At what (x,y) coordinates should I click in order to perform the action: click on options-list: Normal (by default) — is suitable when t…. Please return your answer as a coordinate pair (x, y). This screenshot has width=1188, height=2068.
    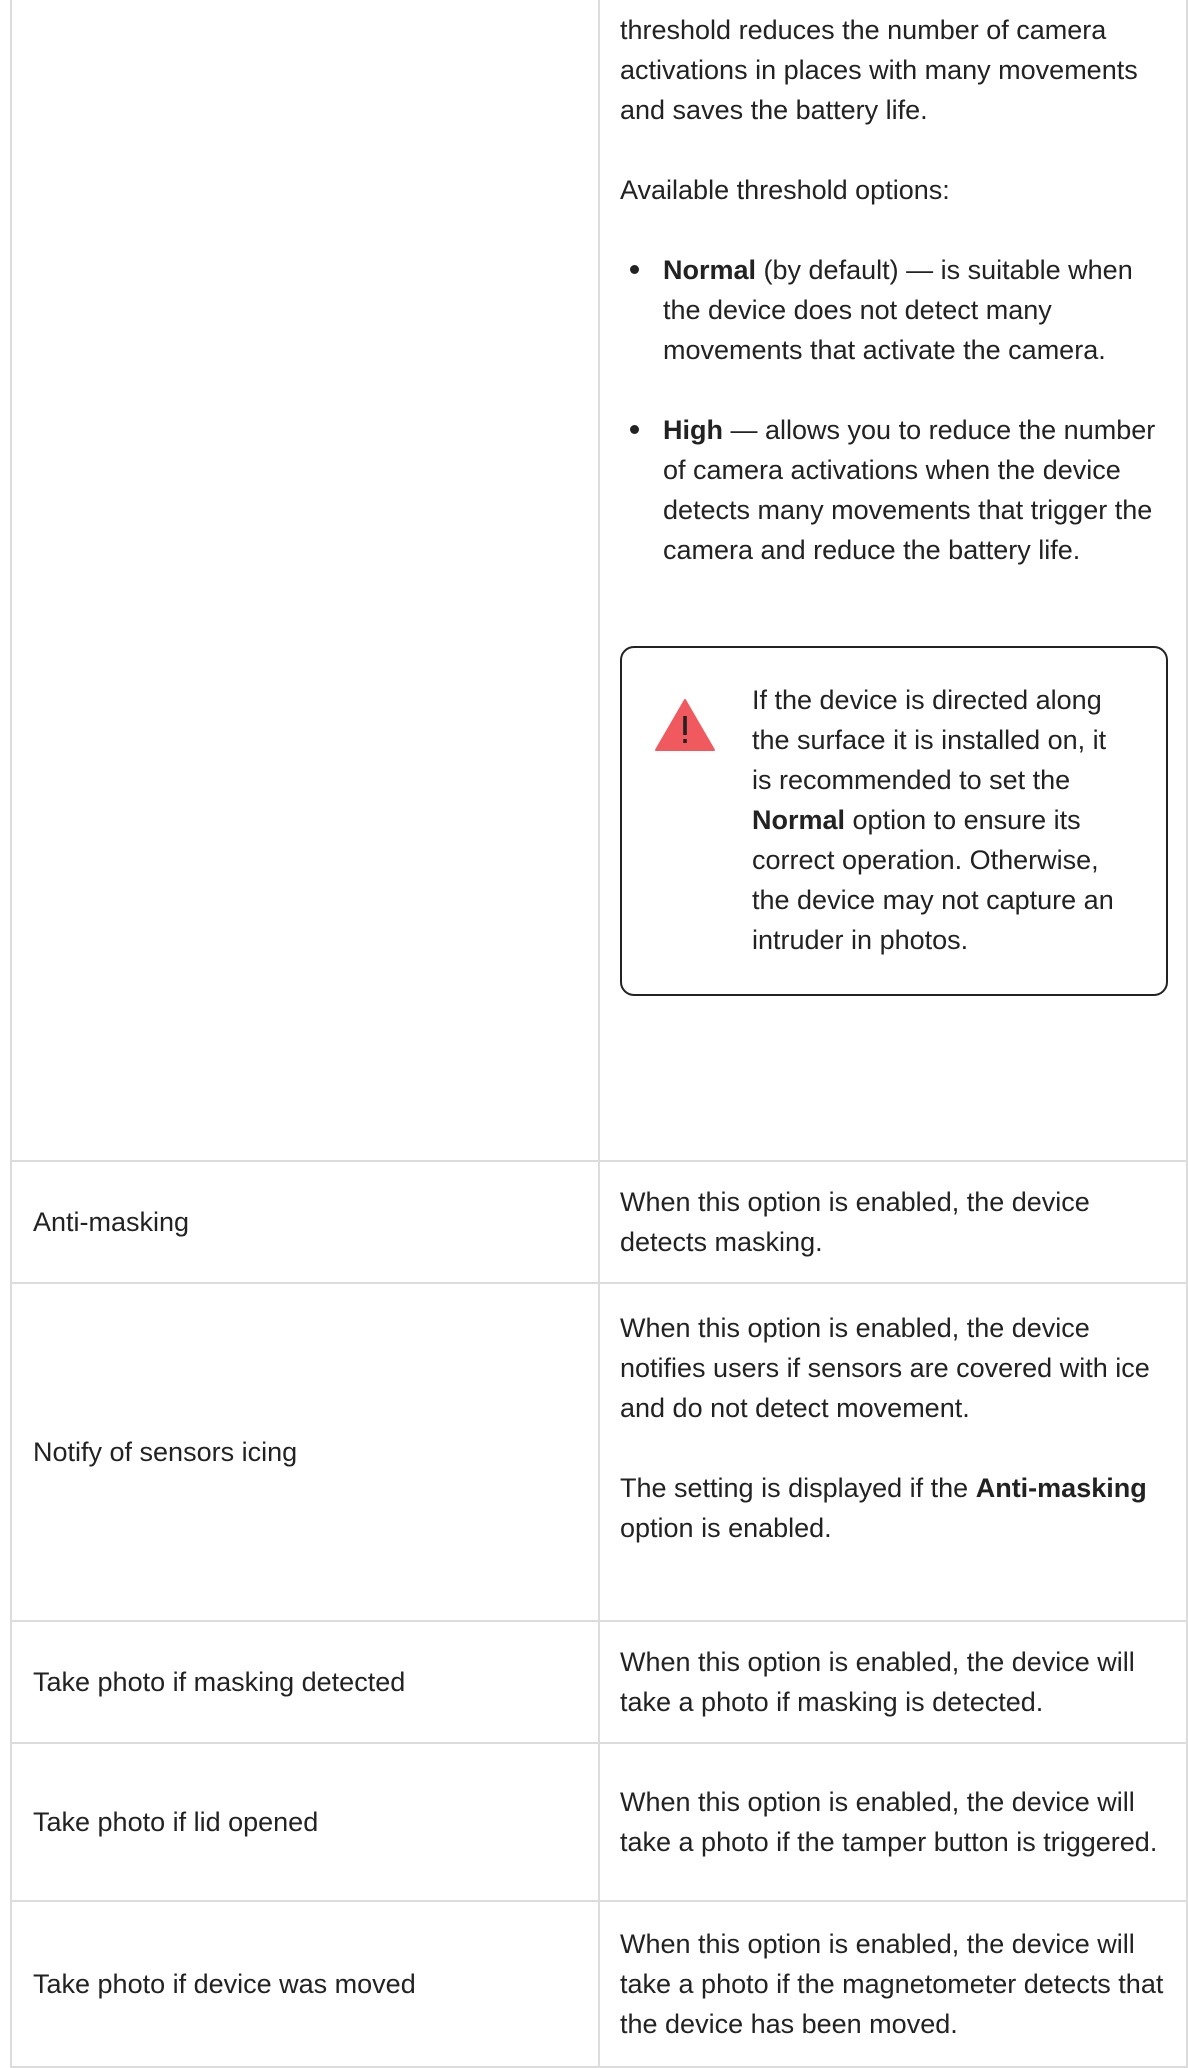
    Looking at the image, I should click on (894, 410).